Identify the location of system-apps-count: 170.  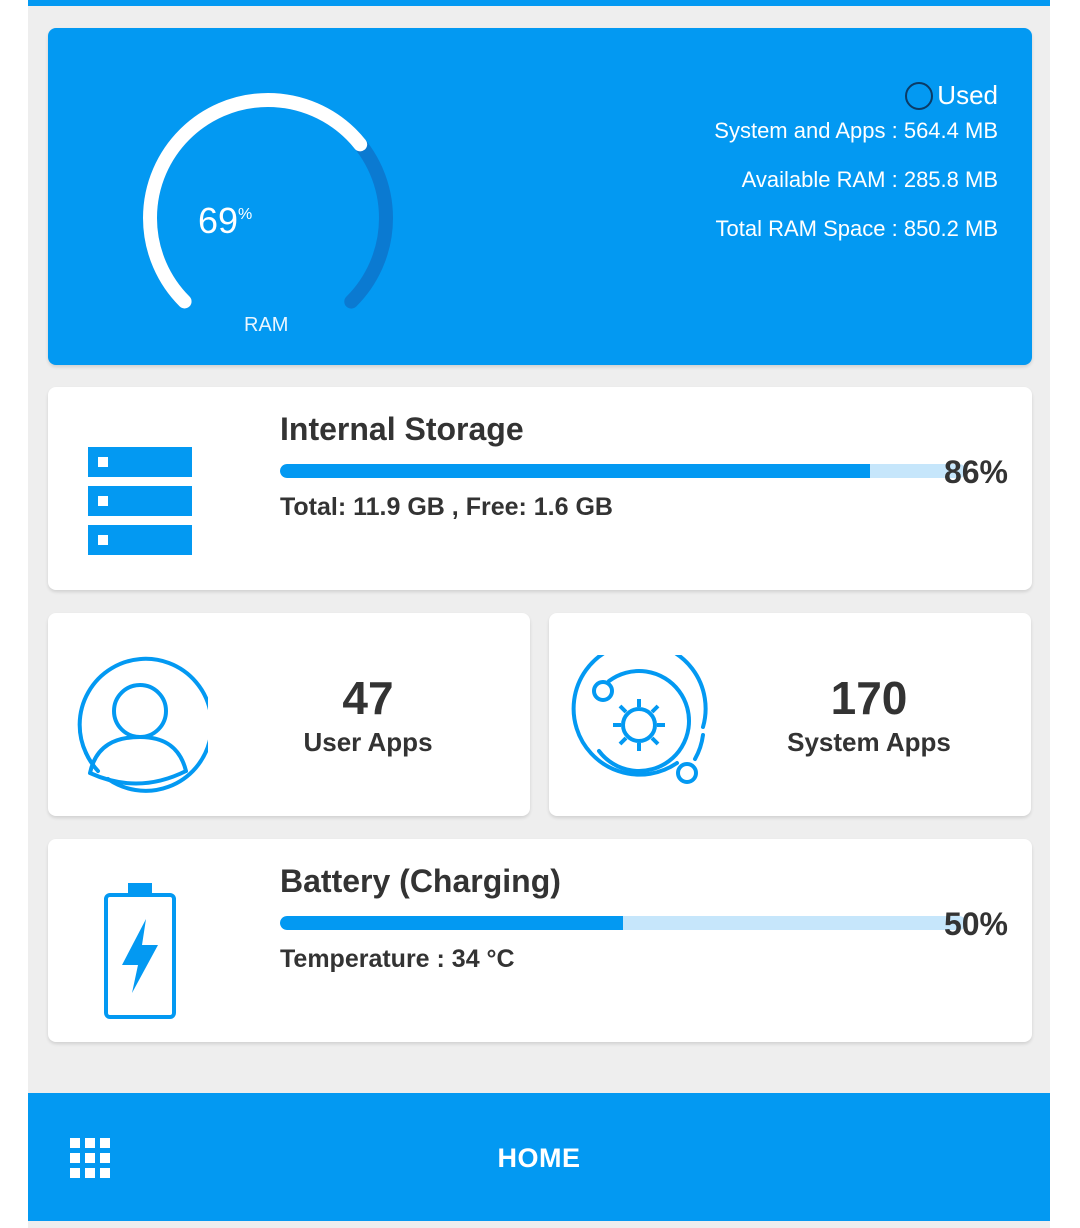
(869, 698).